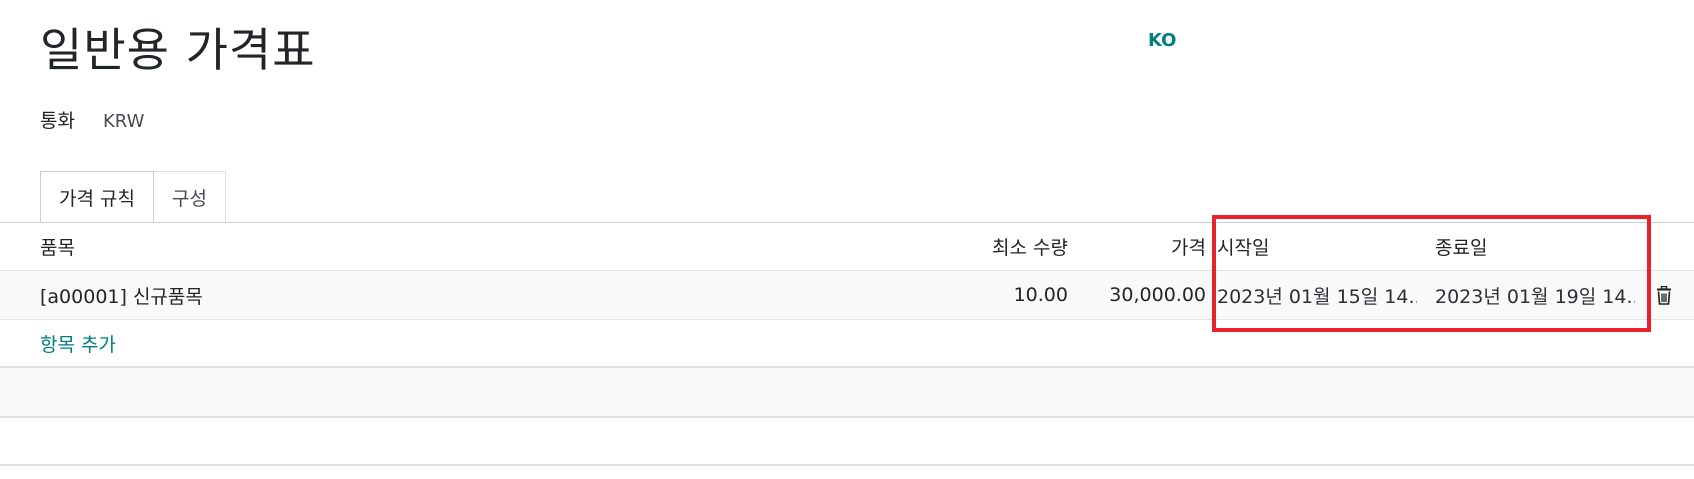 This screenshot has height=479, width=1694. Describe the element at coordinates (92, 119) in the screenshot. I see `currency-field: 통화 KRW` at that location.